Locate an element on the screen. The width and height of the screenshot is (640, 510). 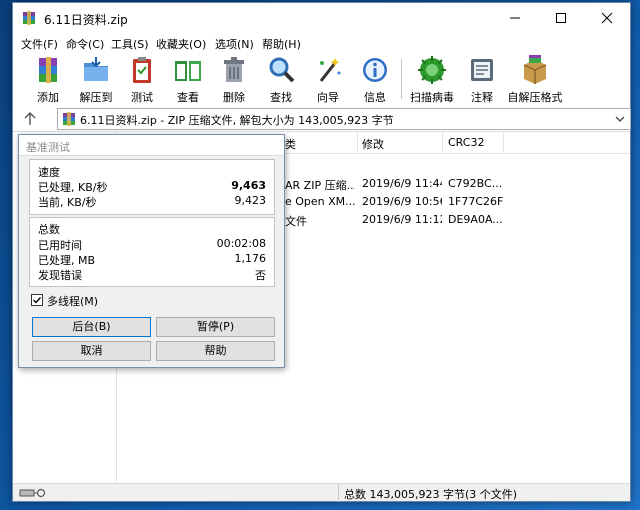
close-icon is located at coordinates (607, 18).